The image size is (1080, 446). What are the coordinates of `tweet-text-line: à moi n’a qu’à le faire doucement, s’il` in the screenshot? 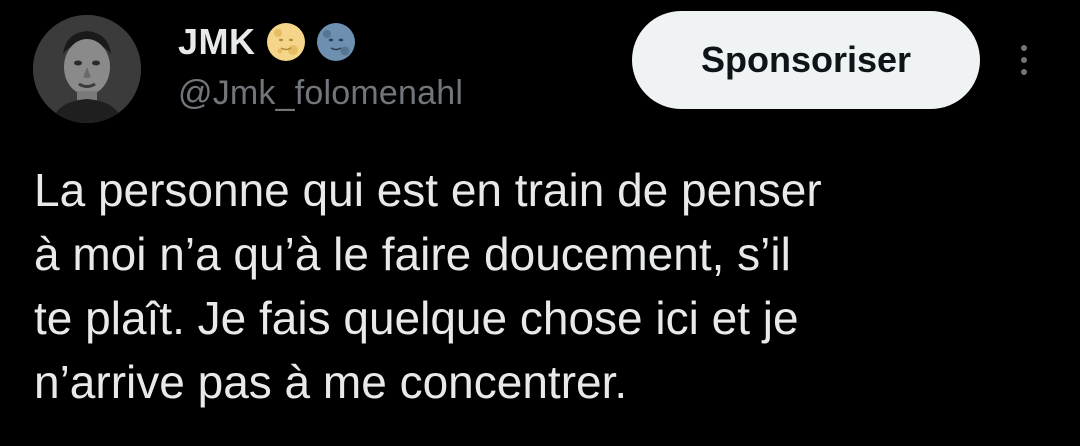 It's located at (412, 254).